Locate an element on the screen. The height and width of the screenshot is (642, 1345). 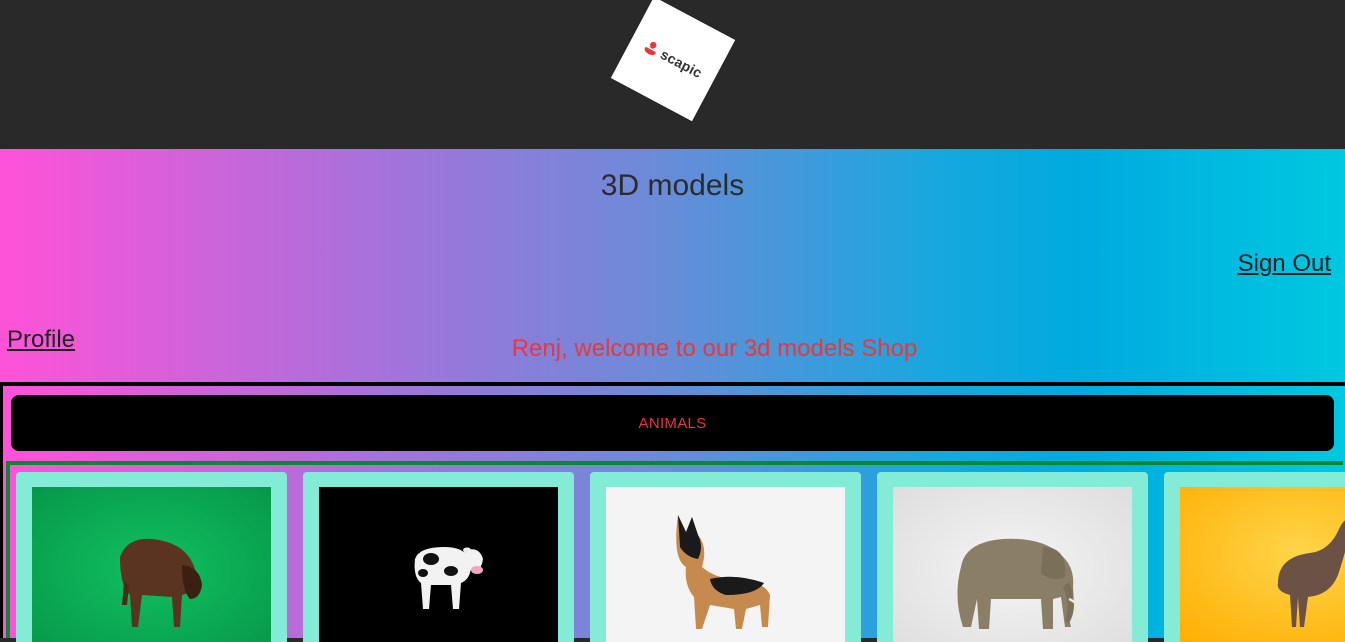
dog-model-image is located at coordinates (725, 564).